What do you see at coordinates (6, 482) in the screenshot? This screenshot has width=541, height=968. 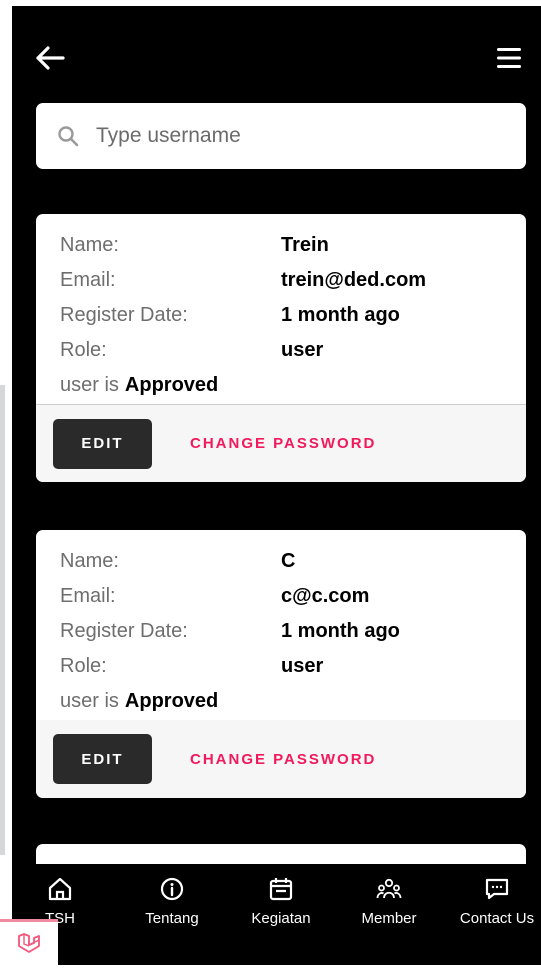 I see `page-background` at bounding box center [6, 482].